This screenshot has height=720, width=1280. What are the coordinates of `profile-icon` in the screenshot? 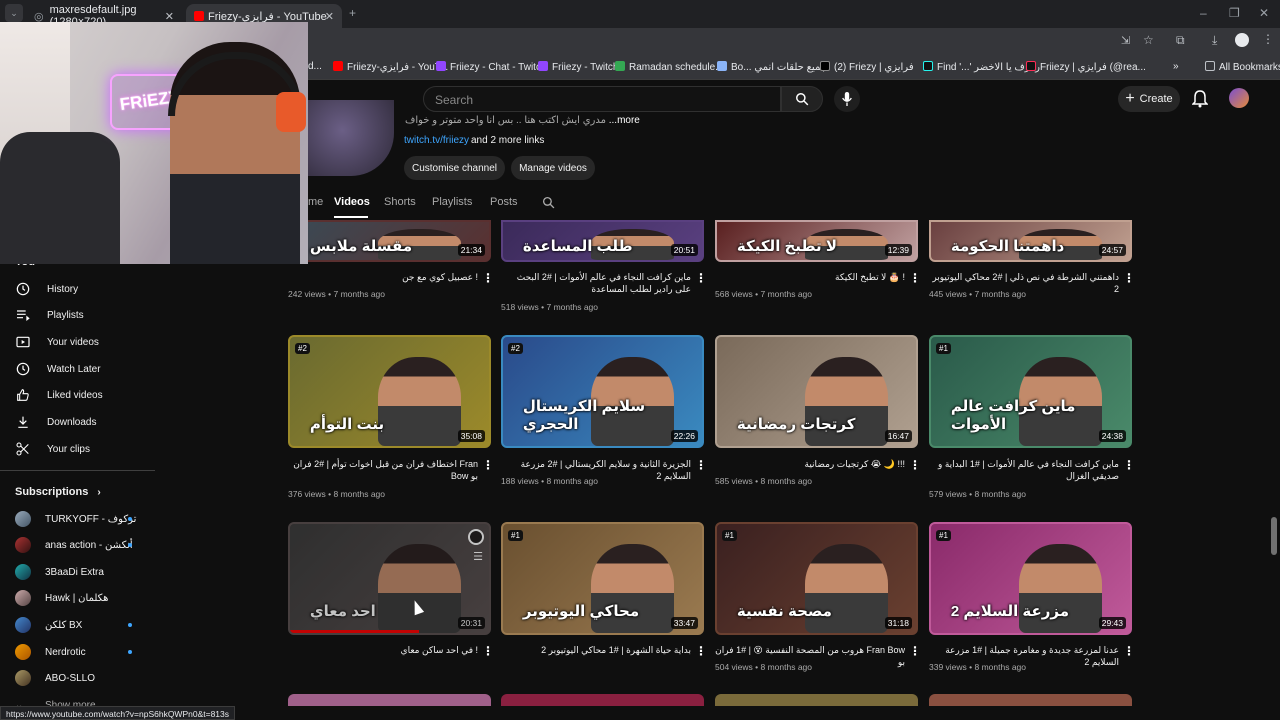 It's located at (1242, 40).